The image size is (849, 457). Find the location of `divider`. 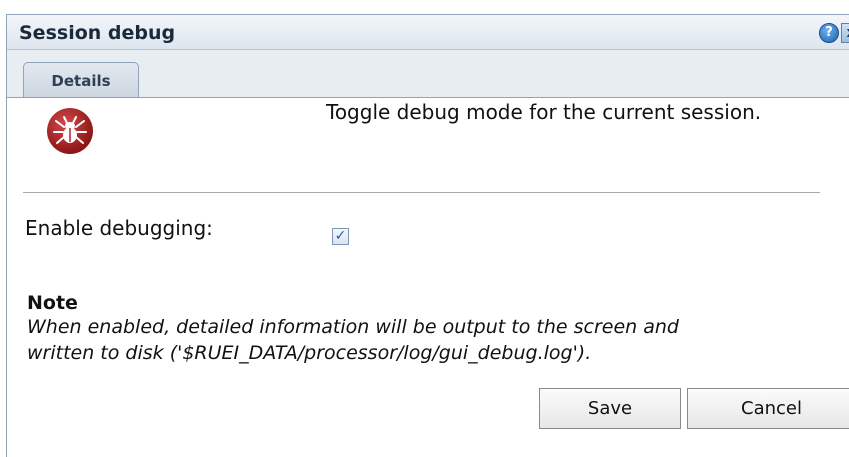

divider is located at coordinates (421, 192).